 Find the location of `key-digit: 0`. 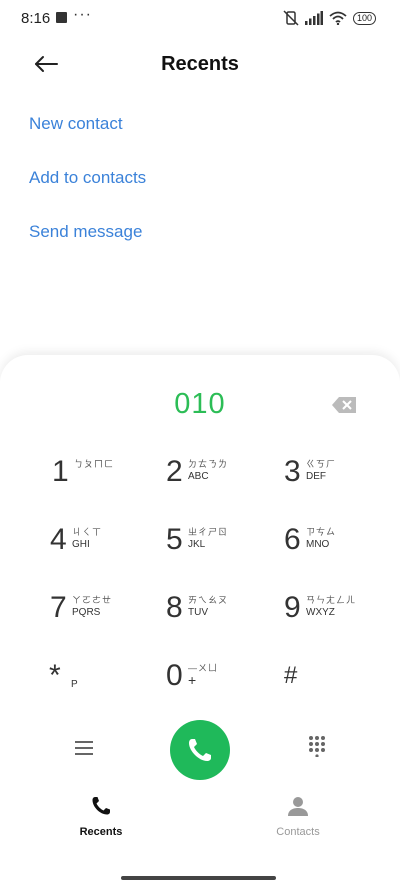

key-digit: 0 is located at coordinates (174, 675).